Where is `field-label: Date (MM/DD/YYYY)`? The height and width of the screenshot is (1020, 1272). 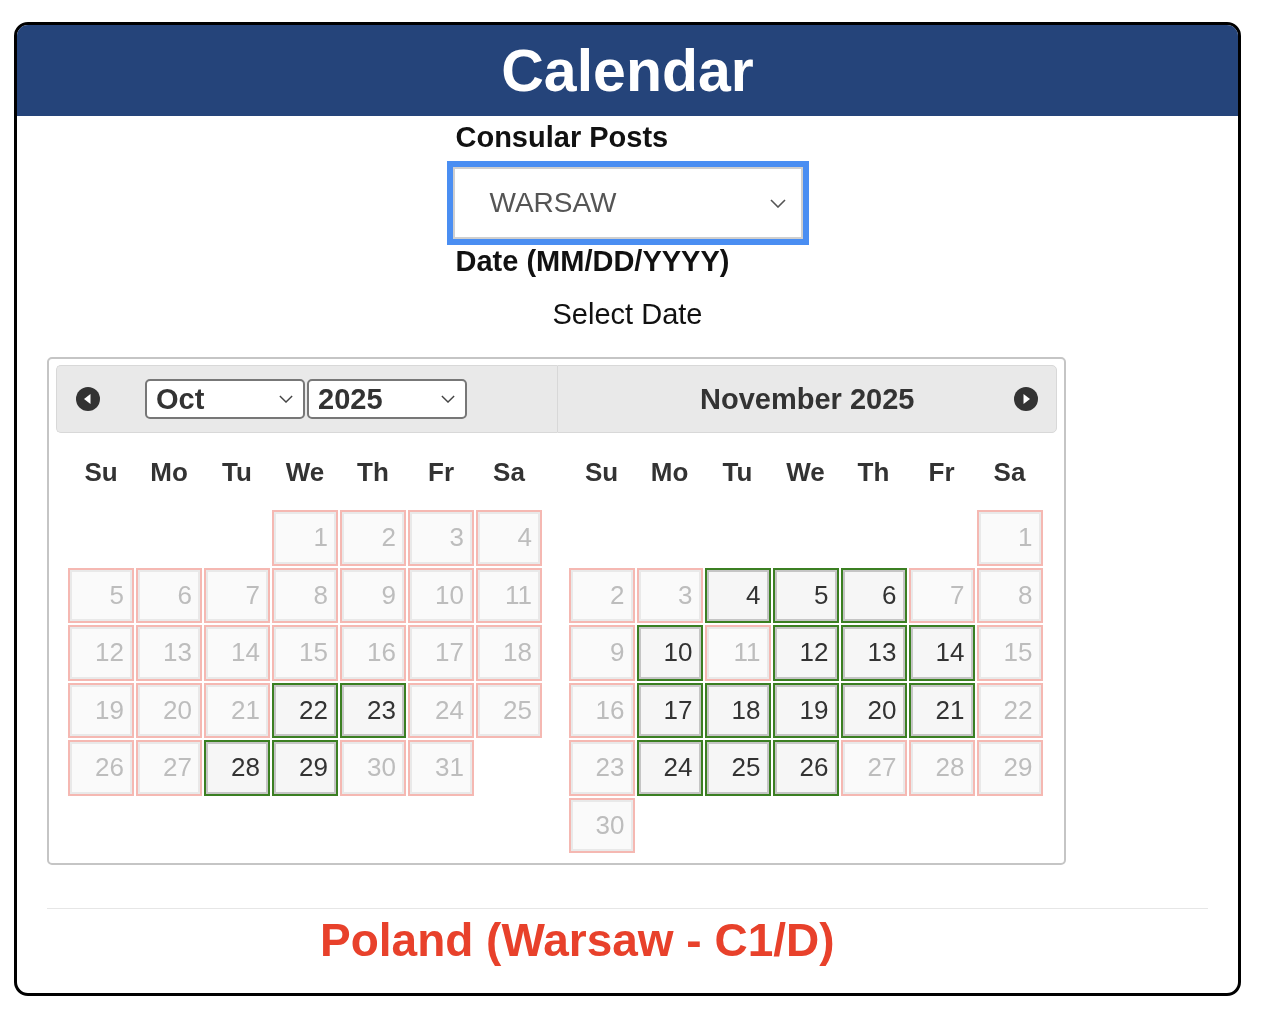
field-label: Date (MM/DD/YYYY) is located at coordinates (592, 261).